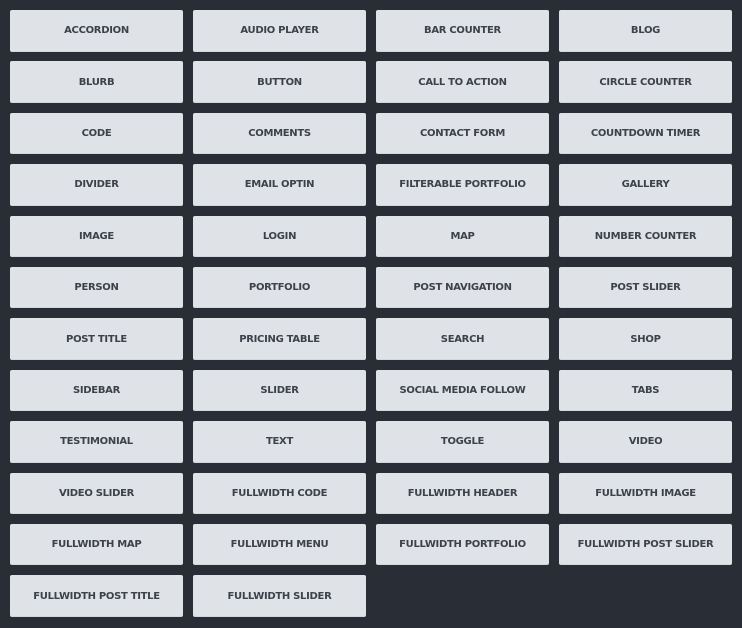  Describe the element at coordinates (96, 544) in the screenshot. I see `module-button-fullwidth-map: FULLWIDTH MAP` at that location.